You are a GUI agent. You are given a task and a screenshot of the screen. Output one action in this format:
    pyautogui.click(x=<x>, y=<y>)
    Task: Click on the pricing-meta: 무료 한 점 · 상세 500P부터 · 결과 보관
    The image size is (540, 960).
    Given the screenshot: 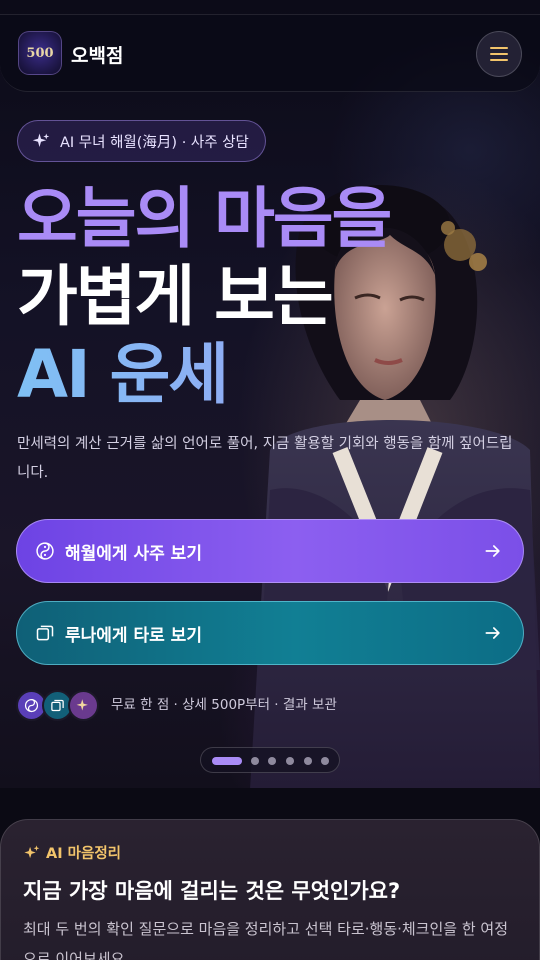 What is the action you would take?
    pyautogui.click(x=224, y=705)
    